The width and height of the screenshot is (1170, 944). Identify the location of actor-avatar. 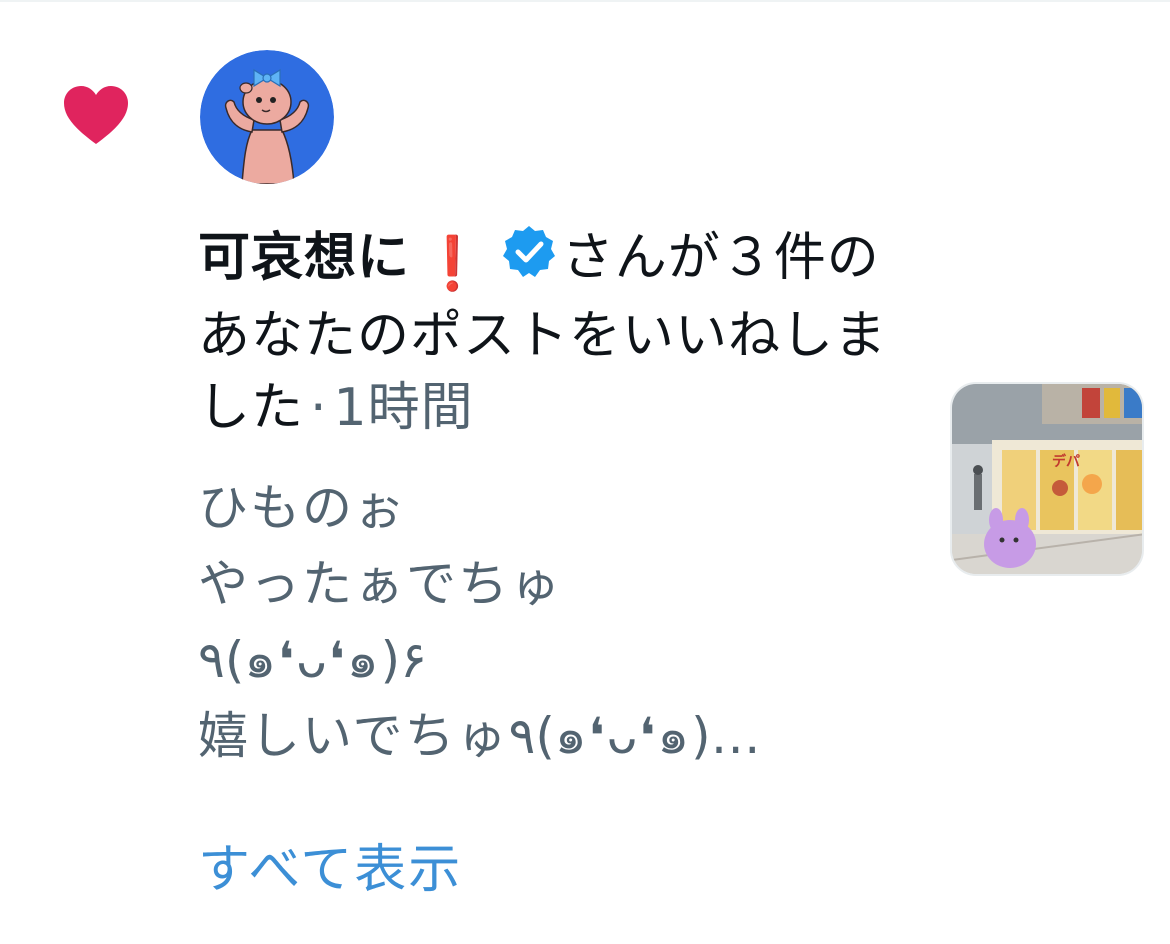
(267, 117).